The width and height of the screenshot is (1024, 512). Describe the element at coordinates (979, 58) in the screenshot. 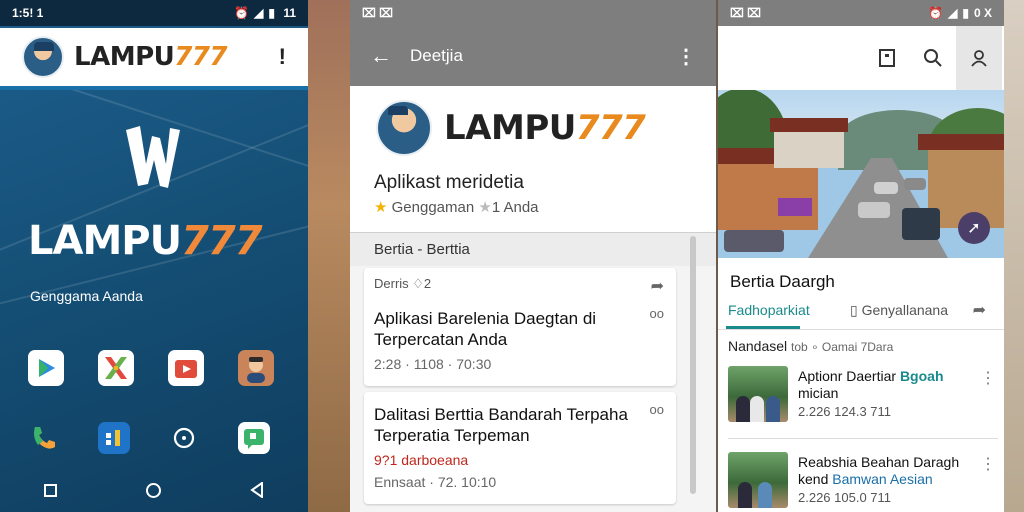

I see `profile-icon` at that location.